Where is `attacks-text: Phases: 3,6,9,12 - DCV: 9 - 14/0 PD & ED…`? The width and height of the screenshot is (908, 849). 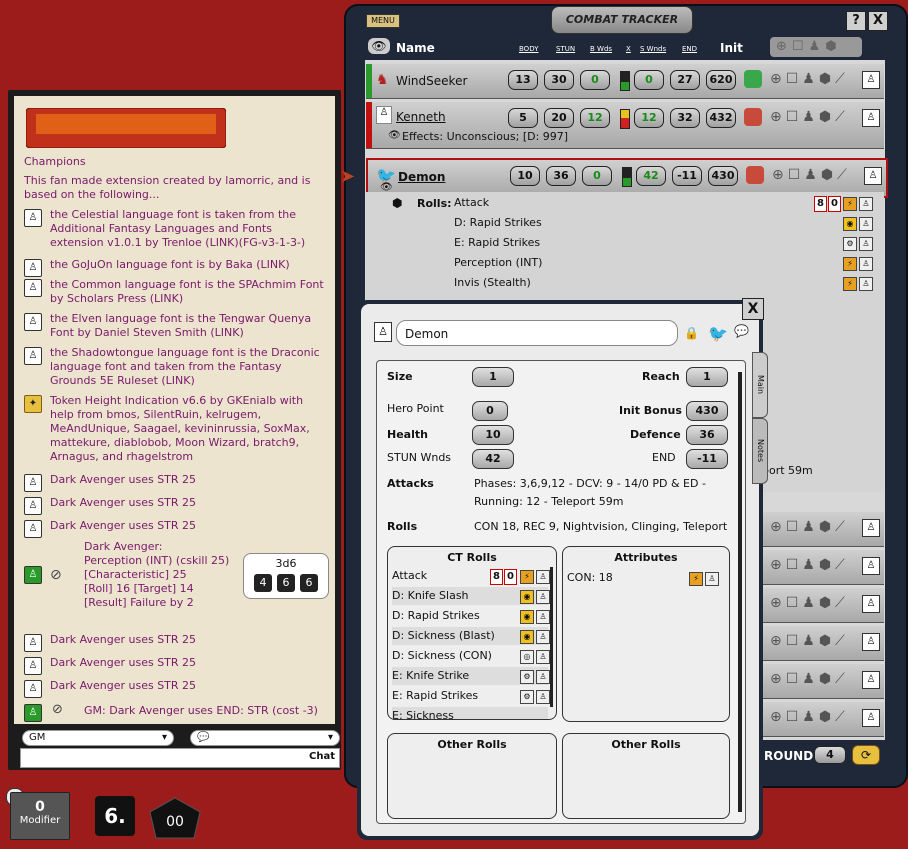 attacks-text: Phases: 3,6,9,12 - DCV: 9 - 14/0 PD & ED… is located at coordinates (590, 483).